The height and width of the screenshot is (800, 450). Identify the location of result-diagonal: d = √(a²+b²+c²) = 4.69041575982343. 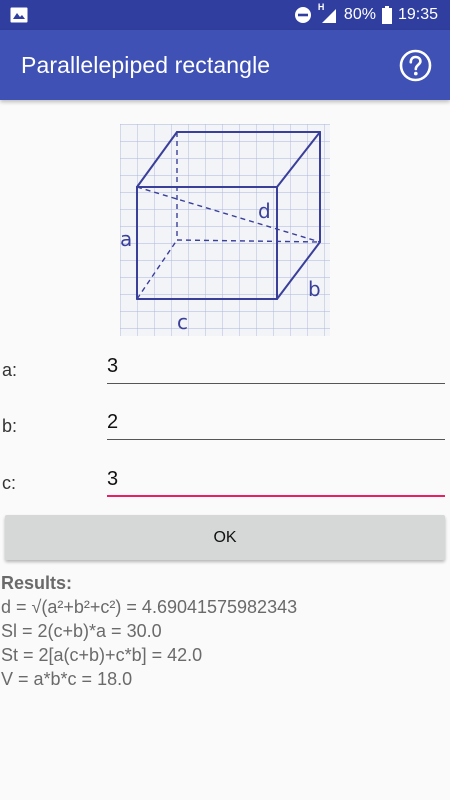
(149, 607).